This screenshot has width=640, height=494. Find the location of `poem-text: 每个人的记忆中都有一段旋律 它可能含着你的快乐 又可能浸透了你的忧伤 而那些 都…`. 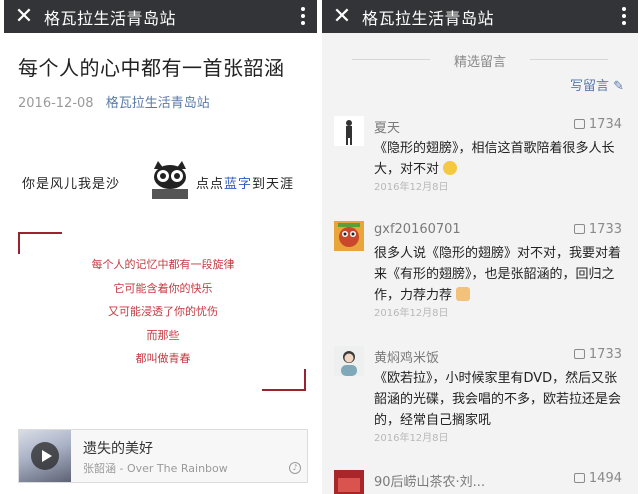

poem-text: 每个人的记忆中都有一段旋律 它可能含着你的快乐 又可能浸透了你的忧伤 而那些 都… is located at coordinates (163, 317).